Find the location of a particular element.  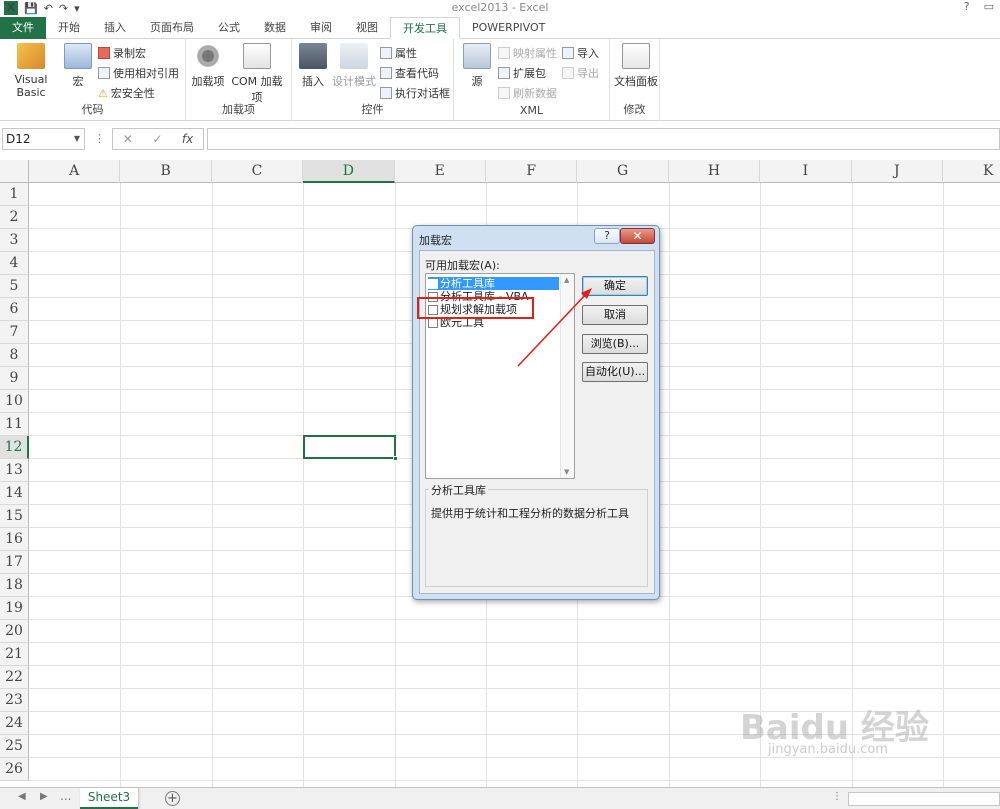

watermark-url: jingyan.baidu.com is located at coordinates (828, 749).